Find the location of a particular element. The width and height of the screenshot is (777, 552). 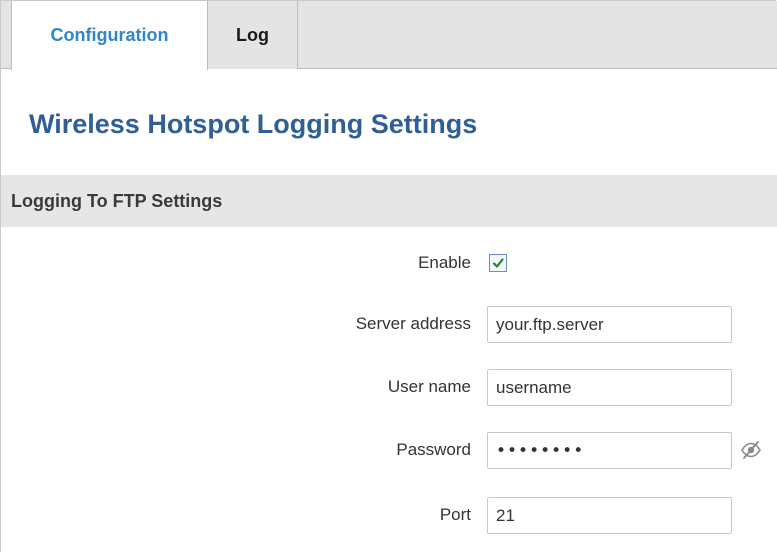

server-address-row: Server address is located at coordinates (389, 324).